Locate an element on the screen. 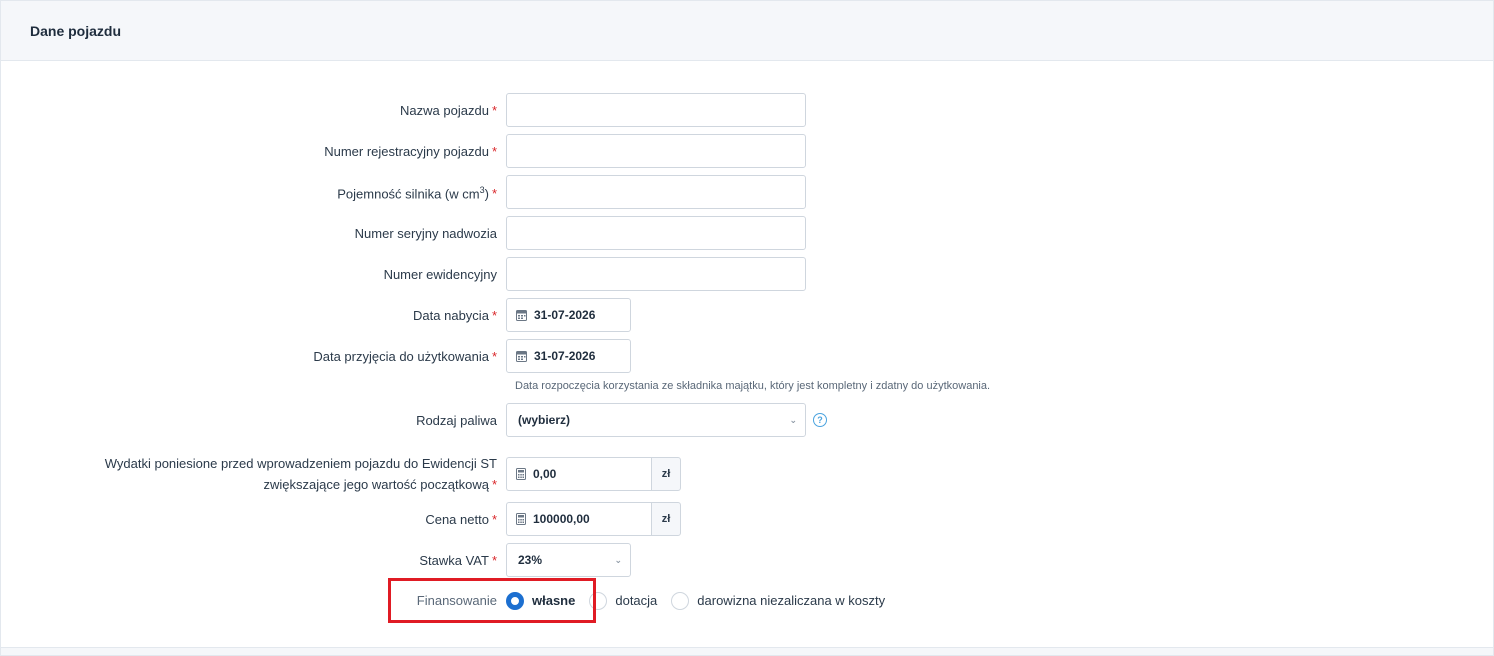  help-icon: ? is located at coordinates (820, 420).